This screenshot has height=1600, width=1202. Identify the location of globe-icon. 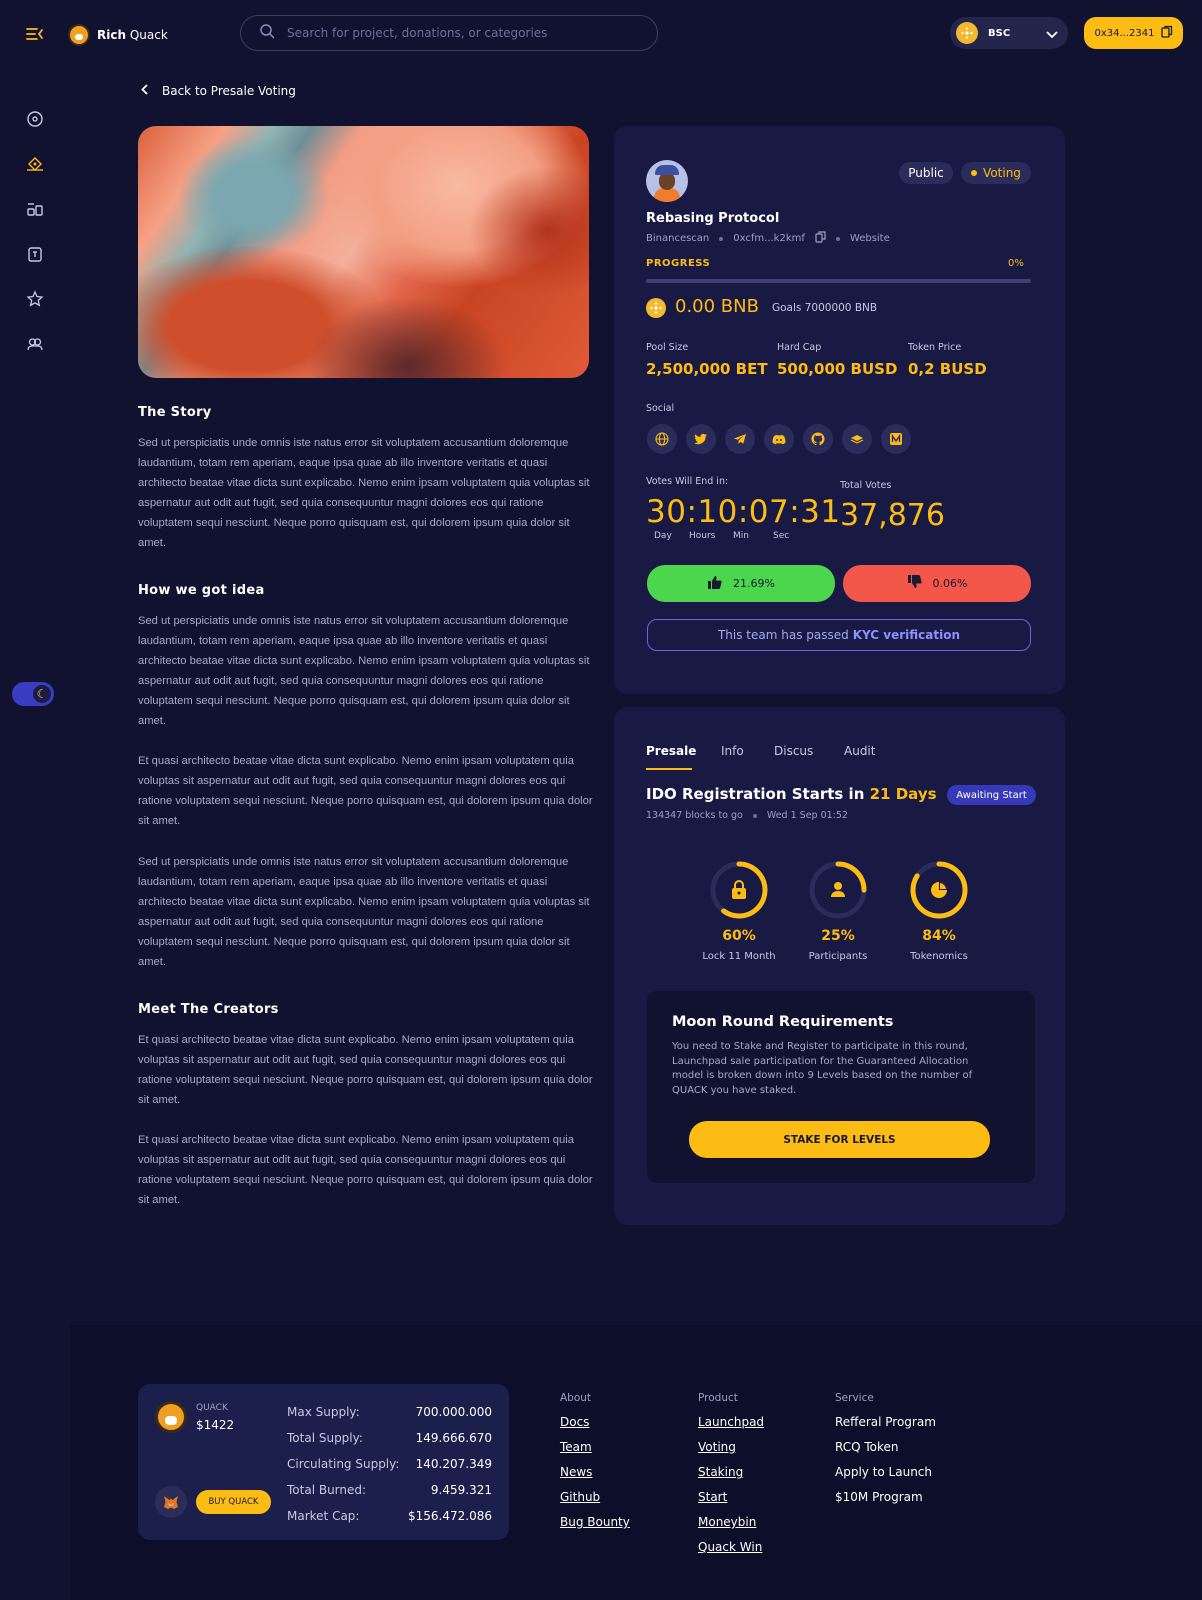
(662, 439).